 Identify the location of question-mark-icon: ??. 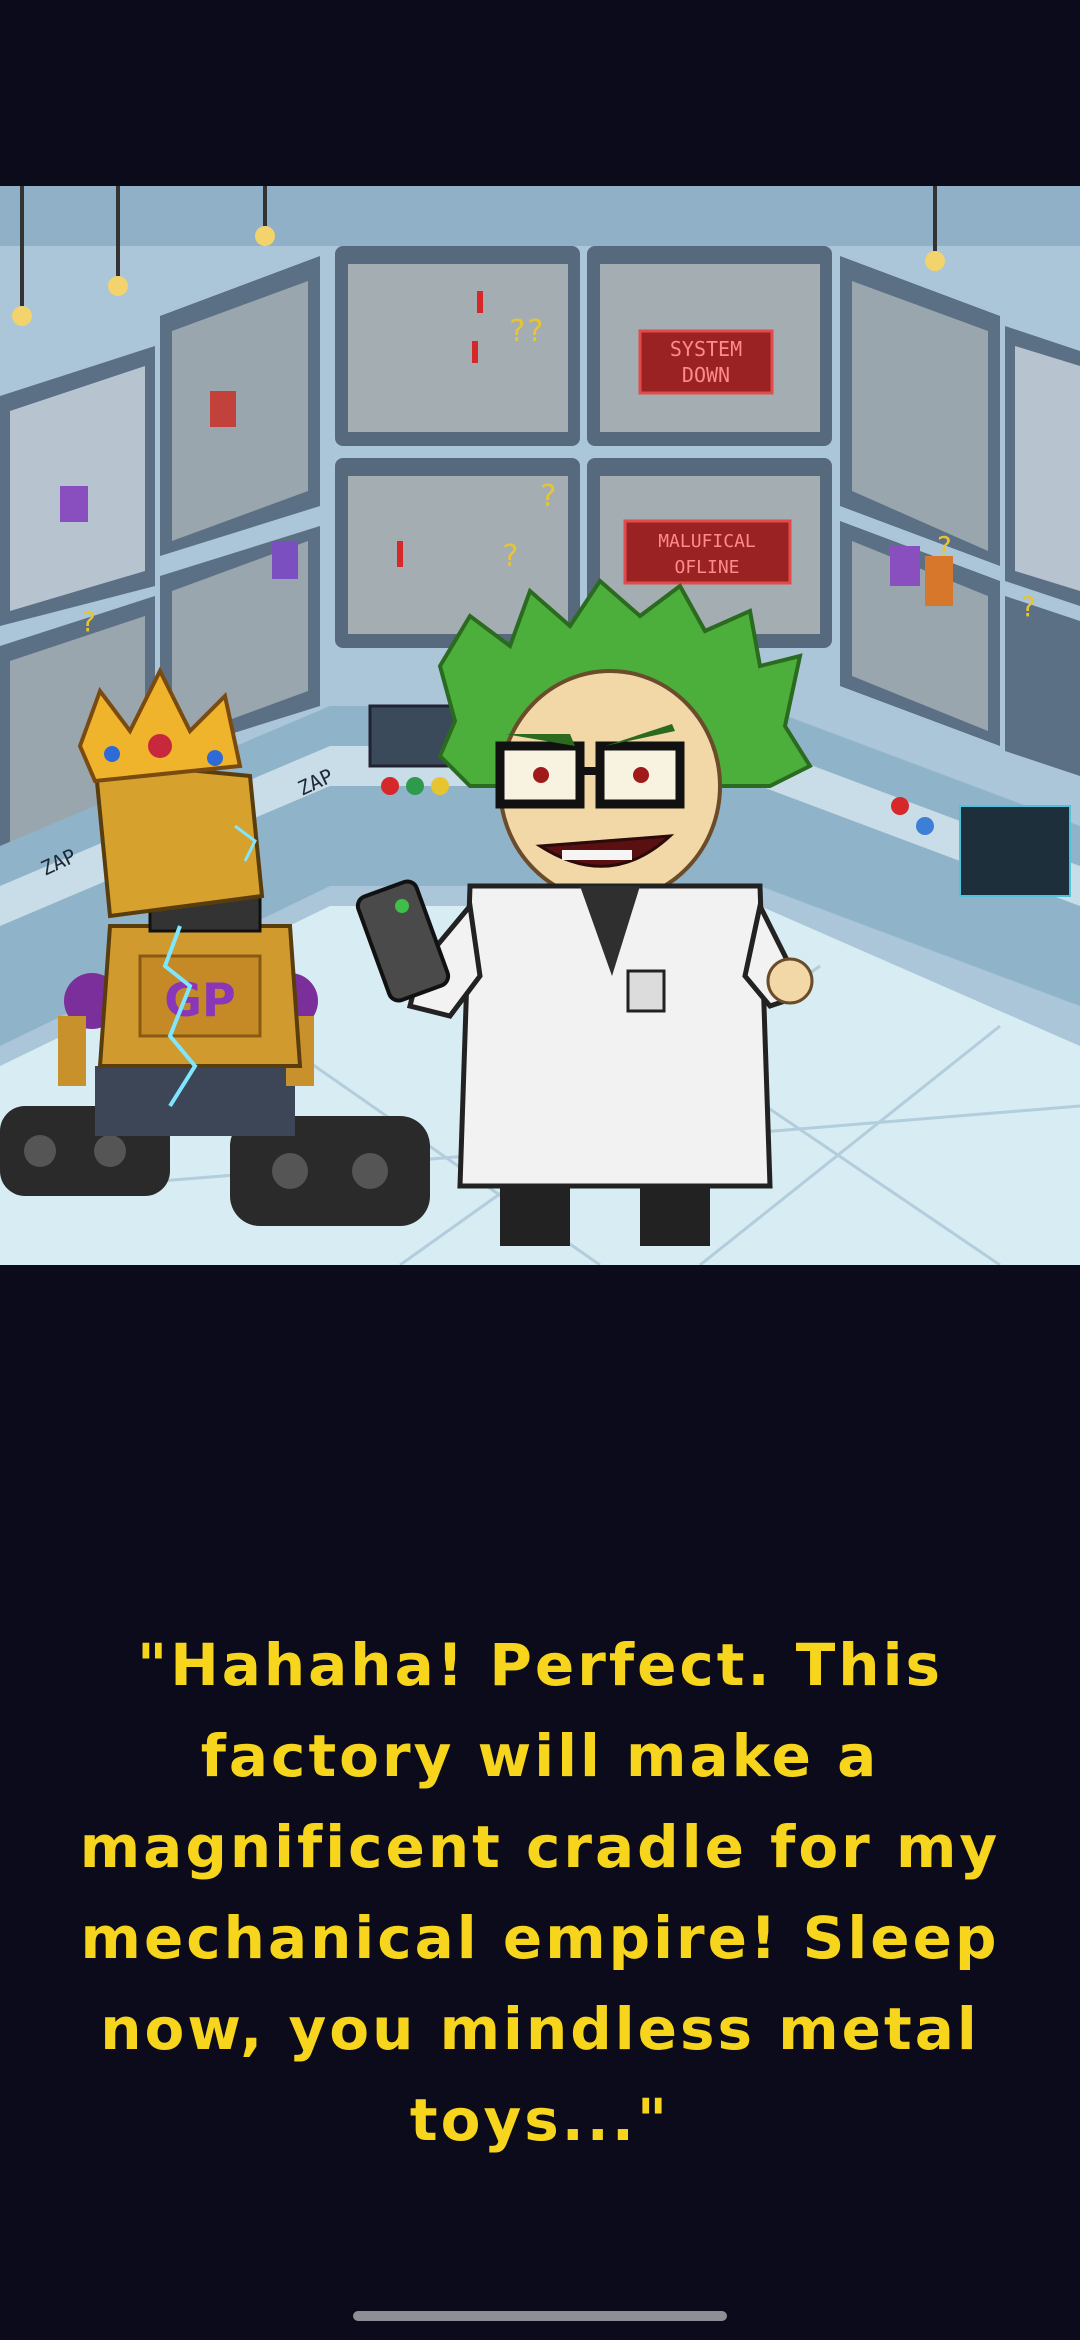
(526, 331).